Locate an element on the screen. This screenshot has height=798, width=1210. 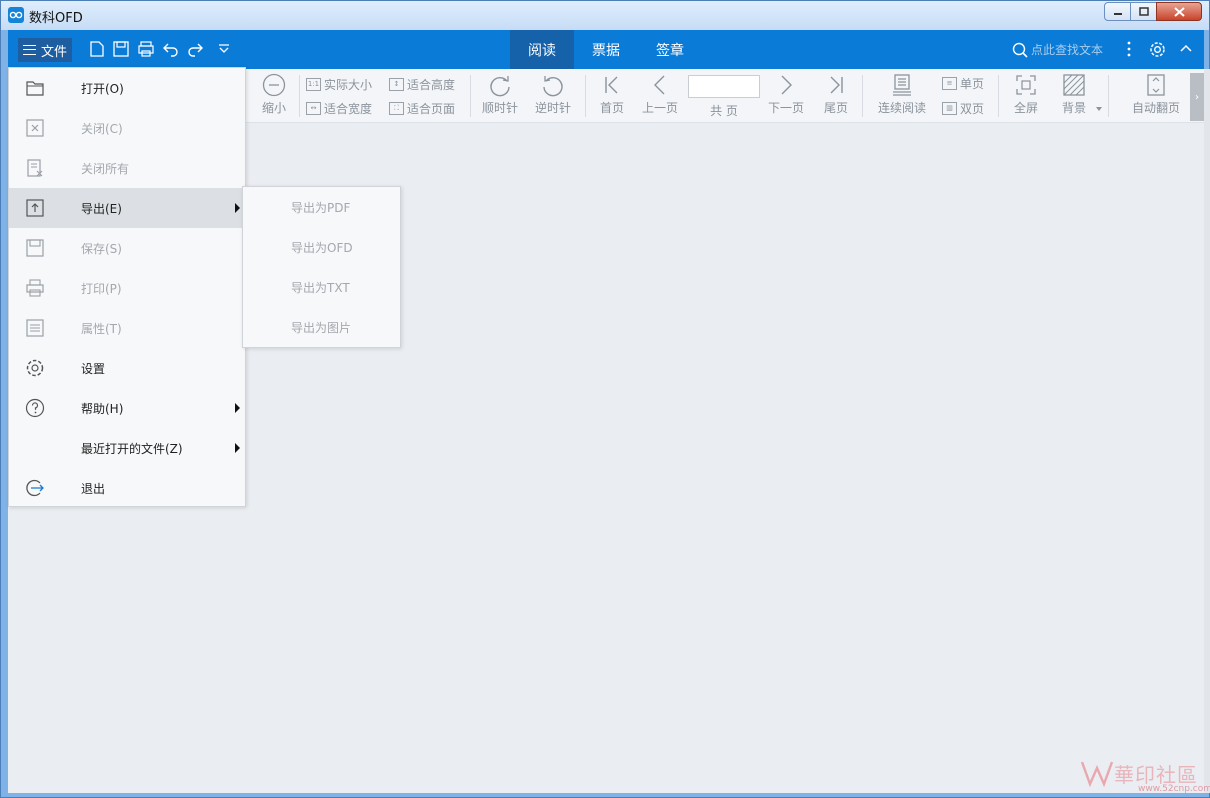
menu-item-save: 保存(S) is located at coordinates (127, 248).